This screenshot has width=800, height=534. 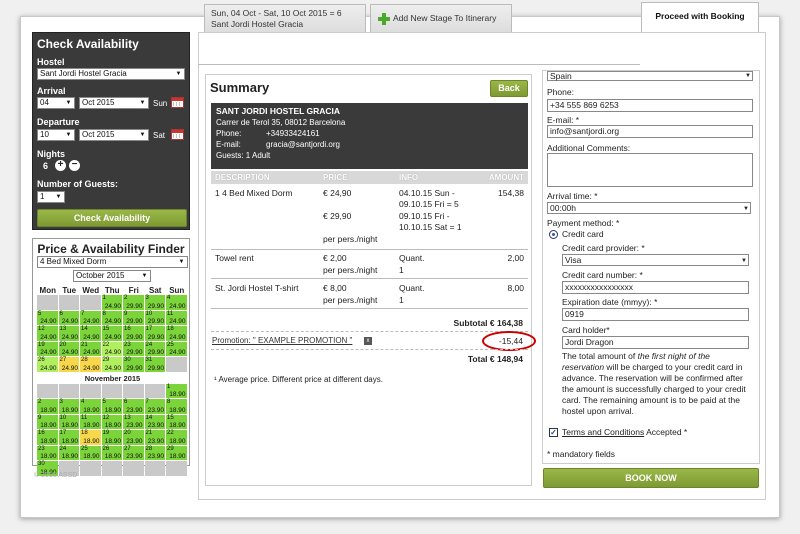 What do you see at coordinates (154, 452) in the screenshot?
I see `calendar-day: 28 23.90` at bounding box center [154, 452].